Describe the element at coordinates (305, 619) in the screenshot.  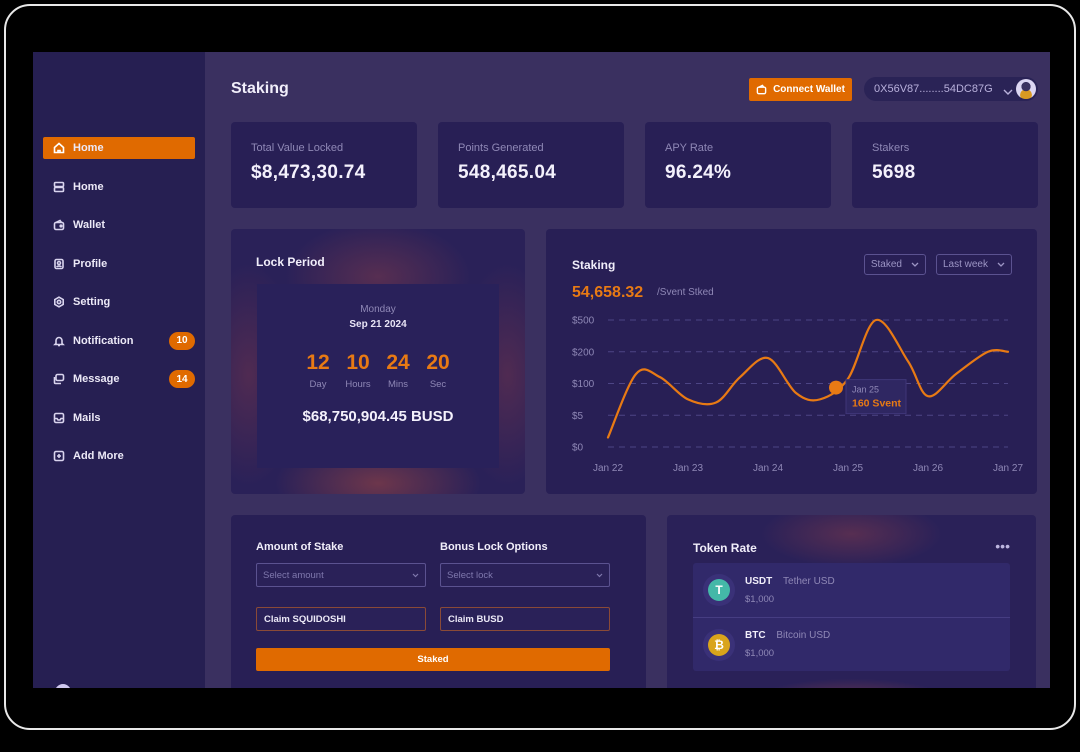
I see `claim-squidoshi-label: Claim SQUIDOSHI` at that location.